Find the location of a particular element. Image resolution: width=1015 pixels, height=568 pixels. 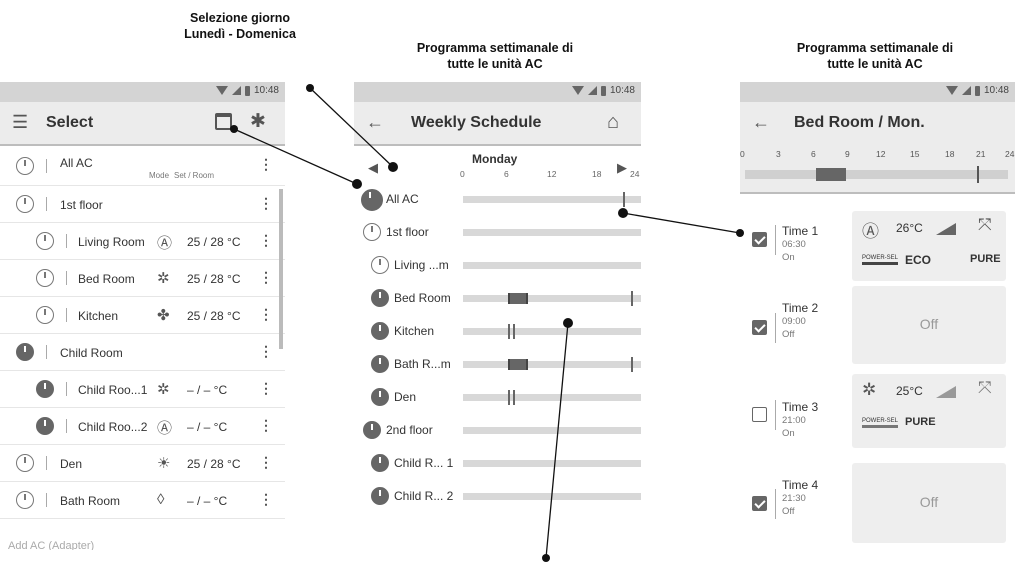

schedule-row: Kitchen is located at coordinates (497, 330).